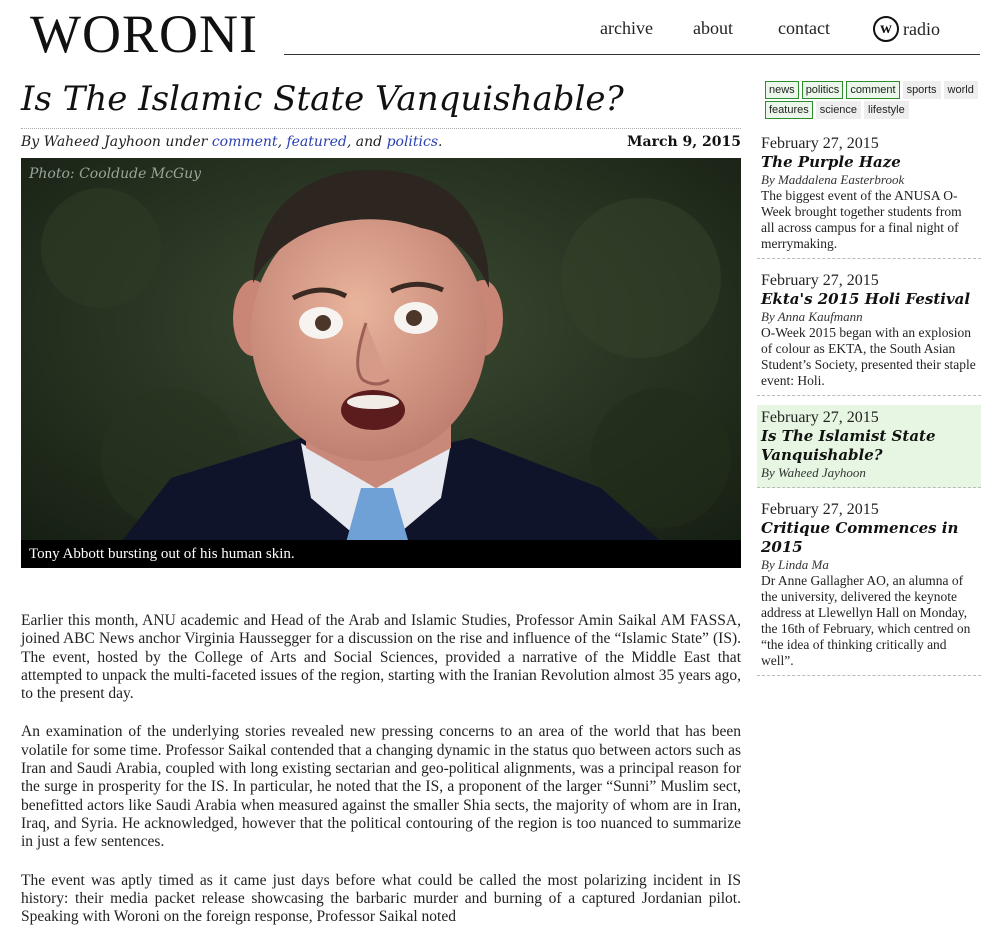 This screenshot has width=999, height=951. Describe the element at coordinates (626, 28) in the screenshot. I see `nav-archive-link: archive` at that location.